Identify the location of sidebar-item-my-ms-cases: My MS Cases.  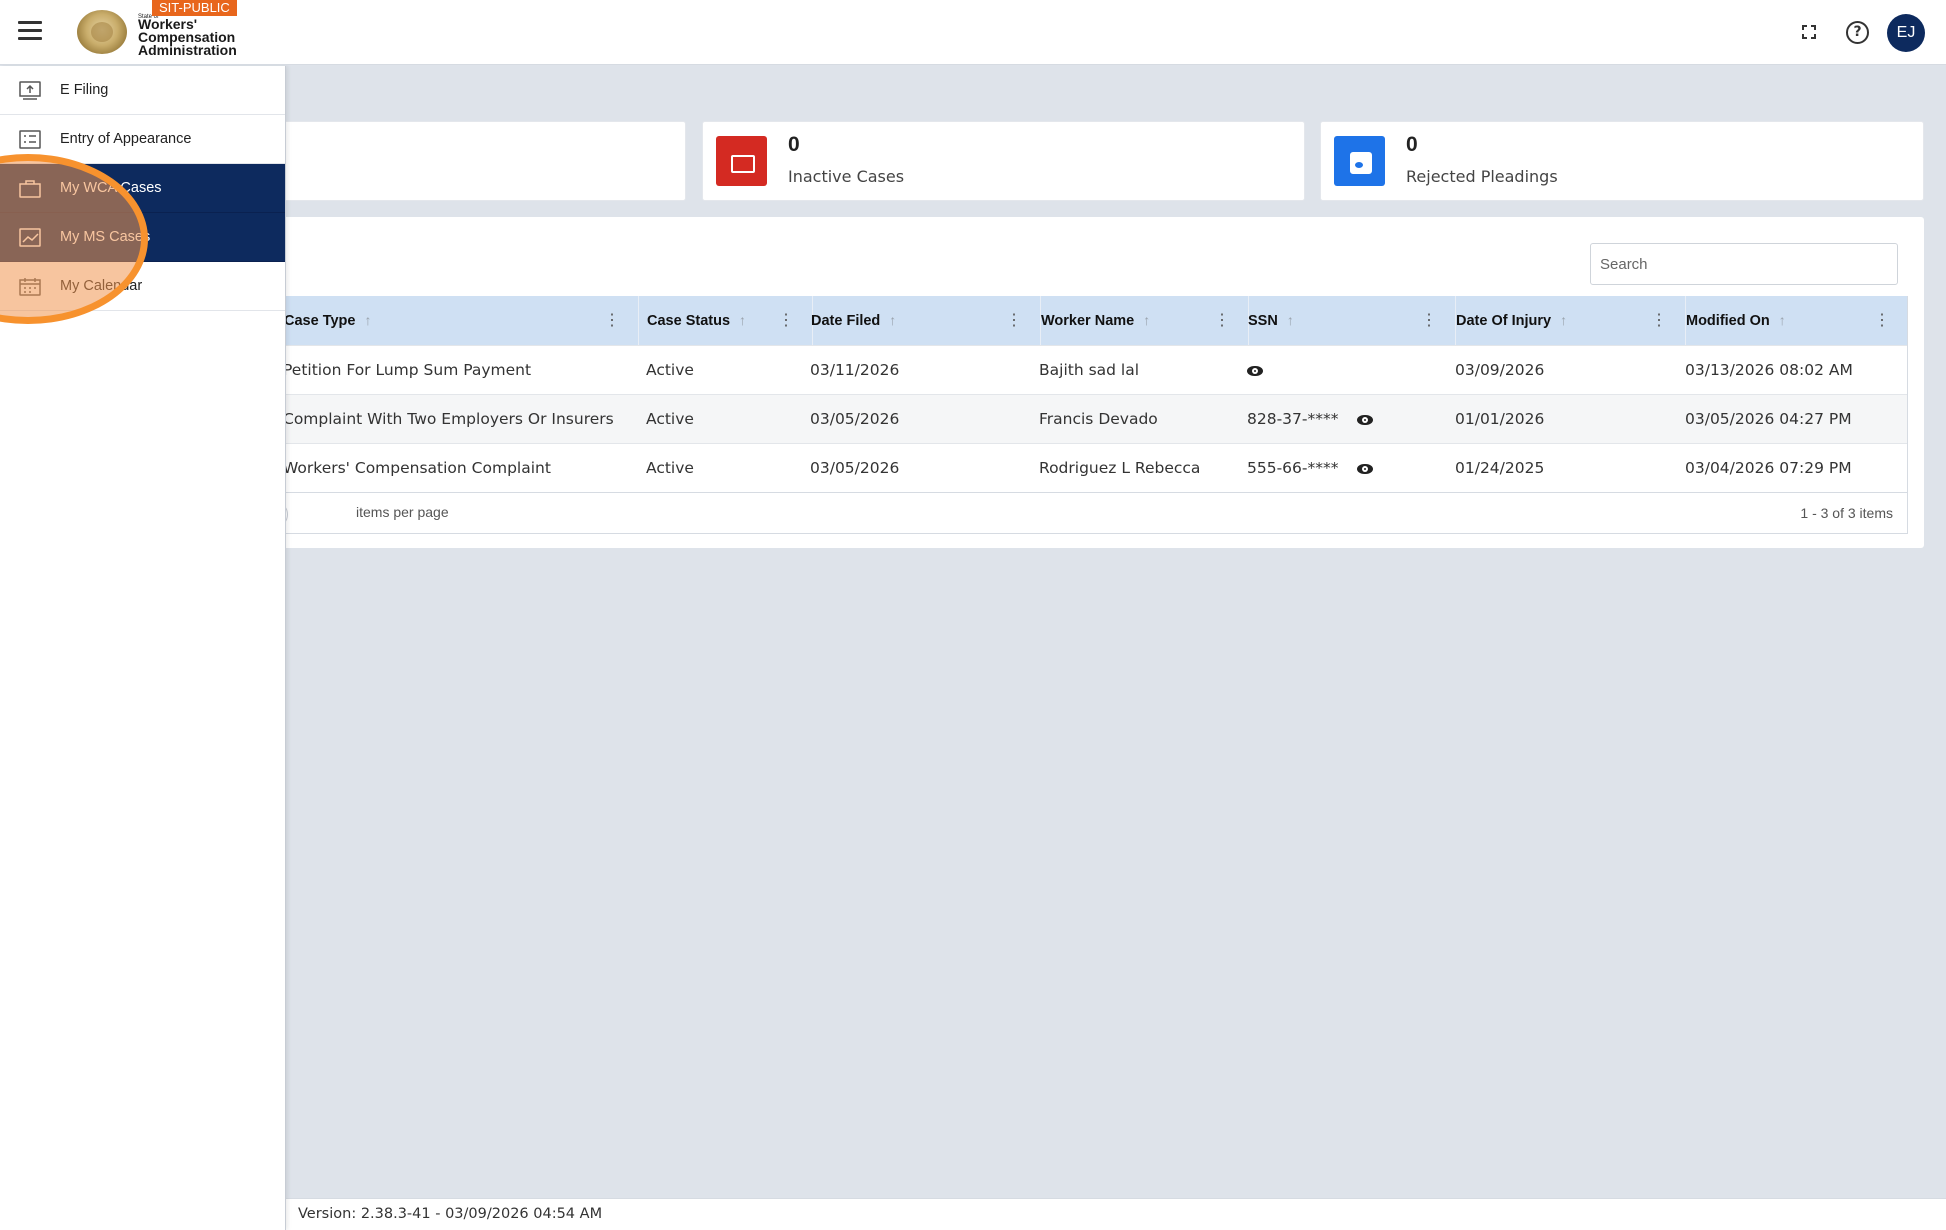
(142, 237).